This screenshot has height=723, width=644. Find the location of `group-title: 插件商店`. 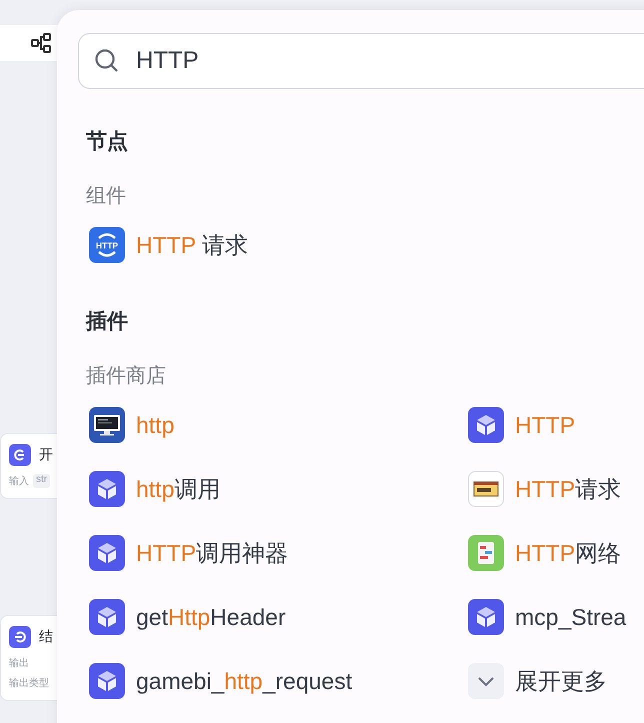

group-title: 插件商店 is located at coordinates (126, 376).